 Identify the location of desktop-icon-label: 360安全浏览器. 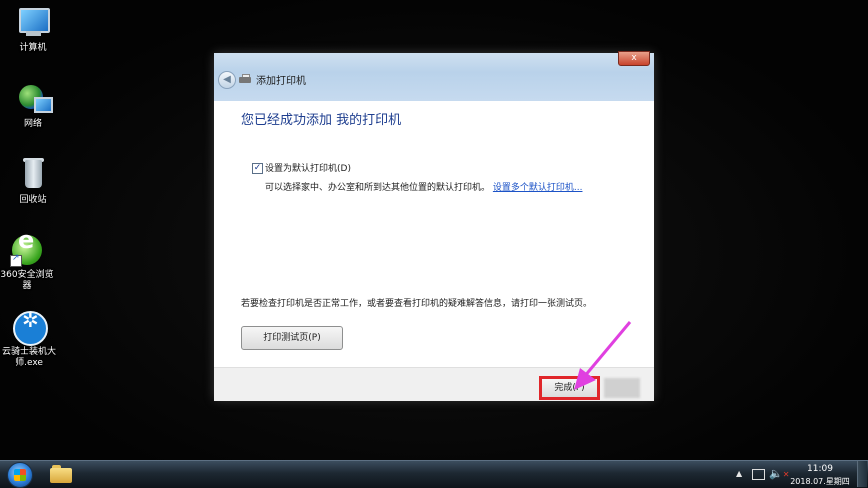
(27, 280).